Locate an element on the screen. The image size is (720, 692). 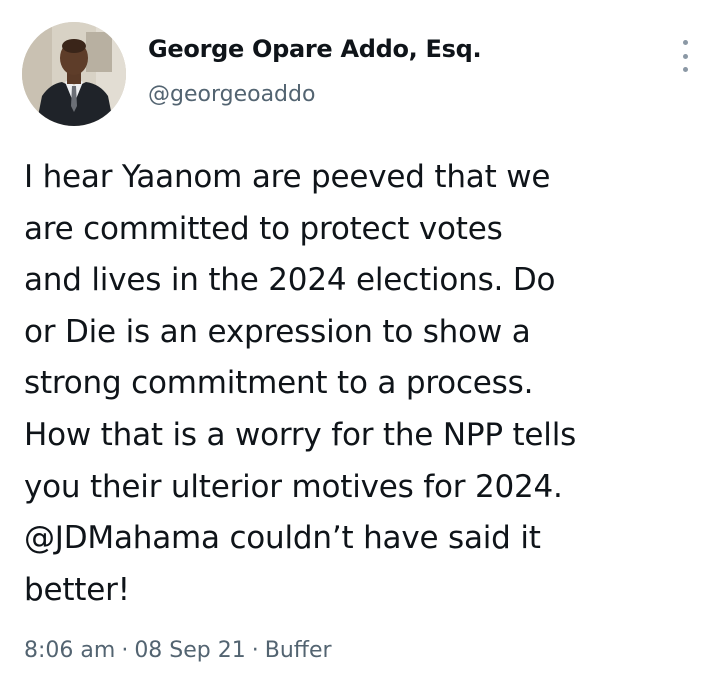
tweet-meta: 8:06 am · 08 Sep 21 · Buffer is located at coordinates (178, 650).